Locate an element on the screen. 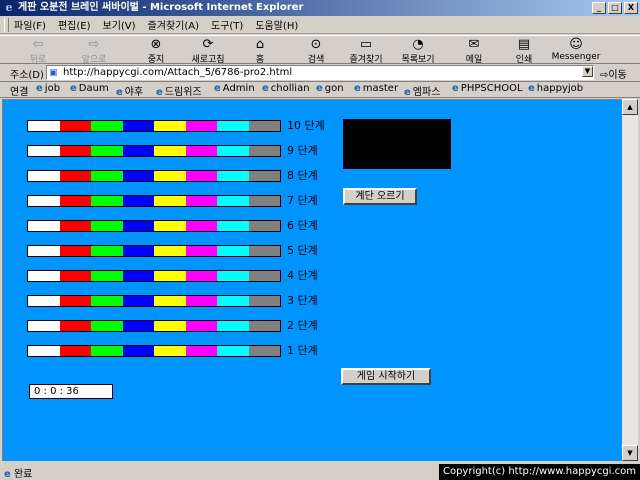  menu-view: 보기(V) is located at coordinates (119, 24).